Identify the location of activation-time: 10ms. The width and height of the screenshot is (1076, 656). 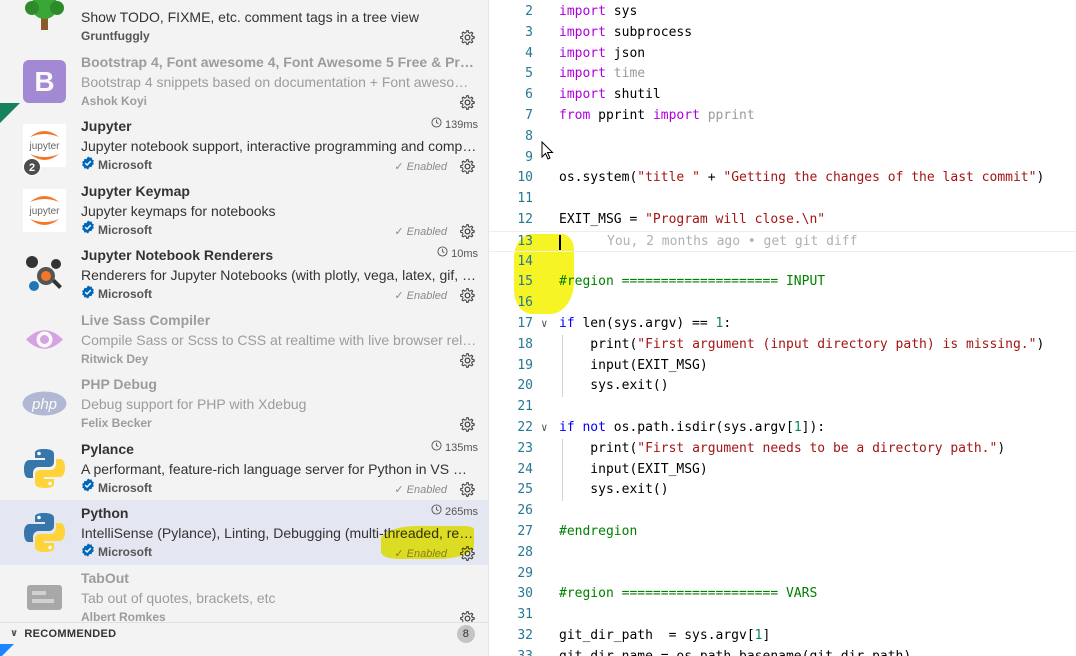
(457, 254).